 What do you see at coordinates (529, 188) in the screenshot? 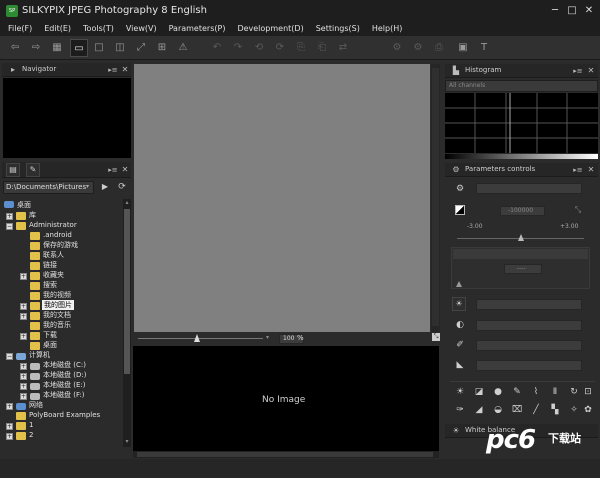
I see `taste-select` at bounding box center [529, 188].